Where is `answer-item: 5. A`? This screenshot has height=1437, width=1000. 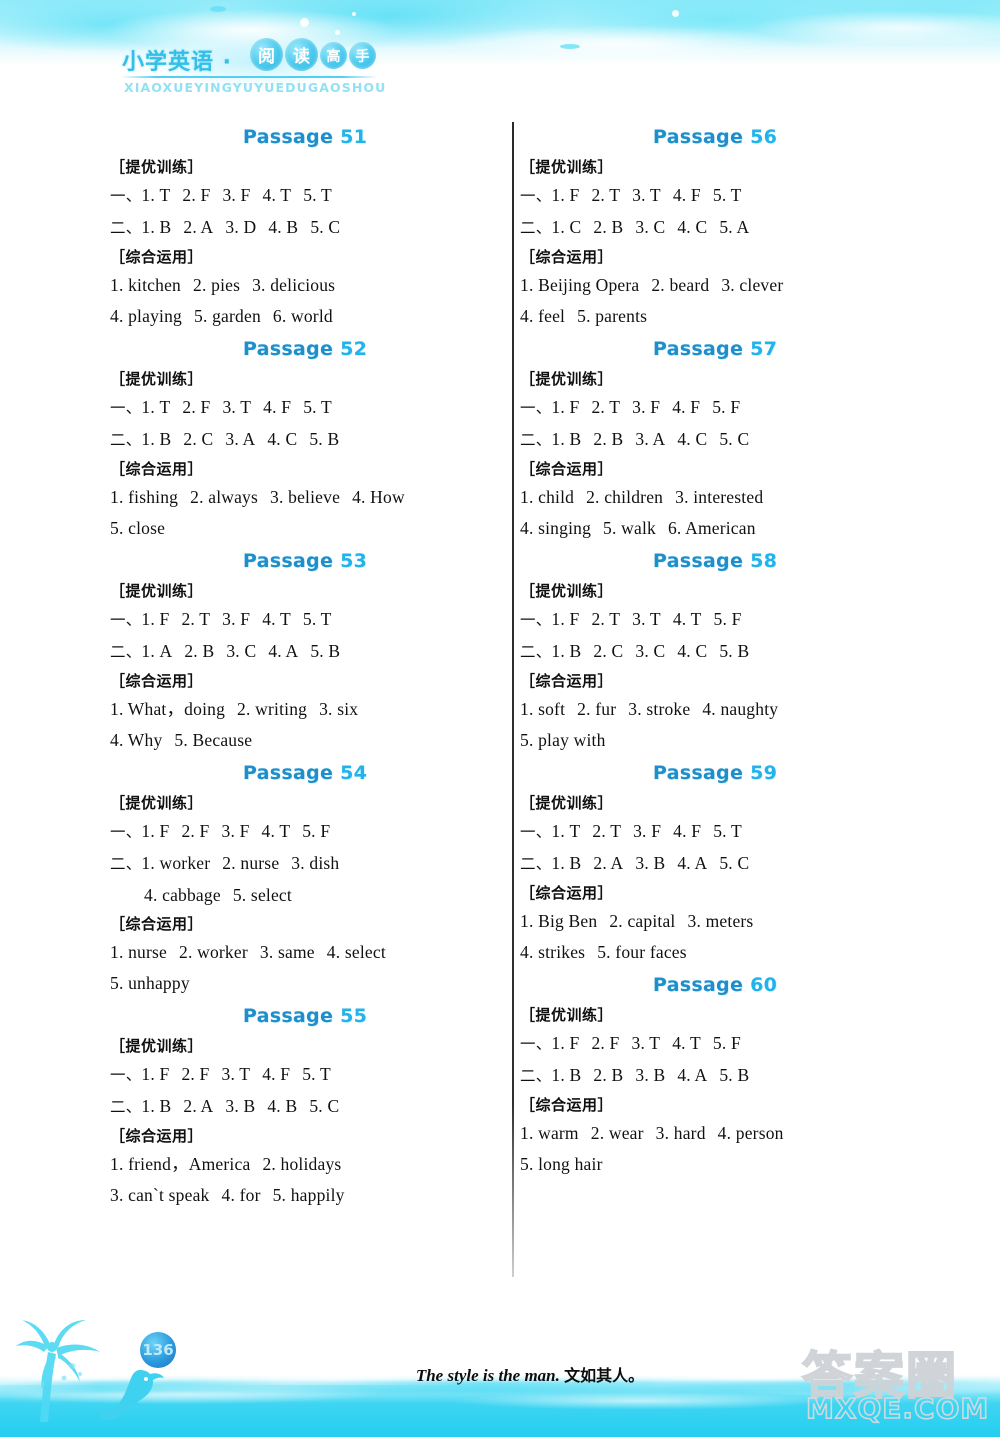
answer-item: 5. A is located at coordinates (734, 227).